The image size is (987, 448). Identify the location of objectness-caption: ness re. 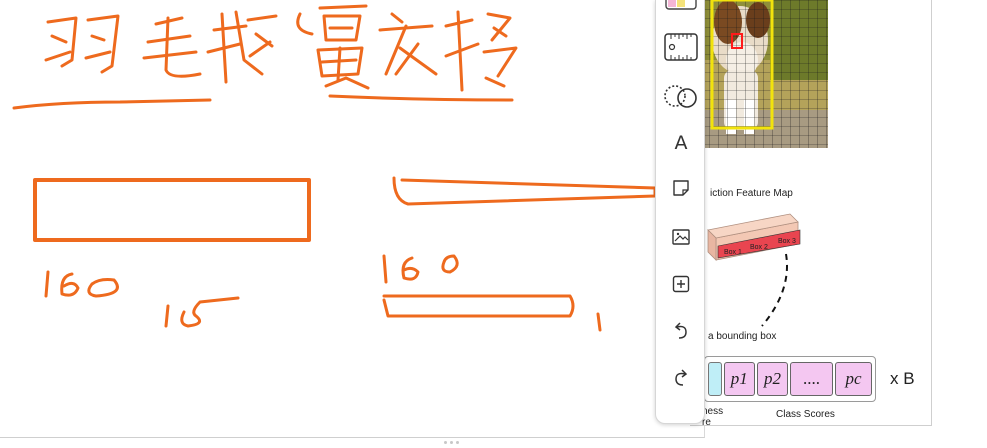
(713, 416).